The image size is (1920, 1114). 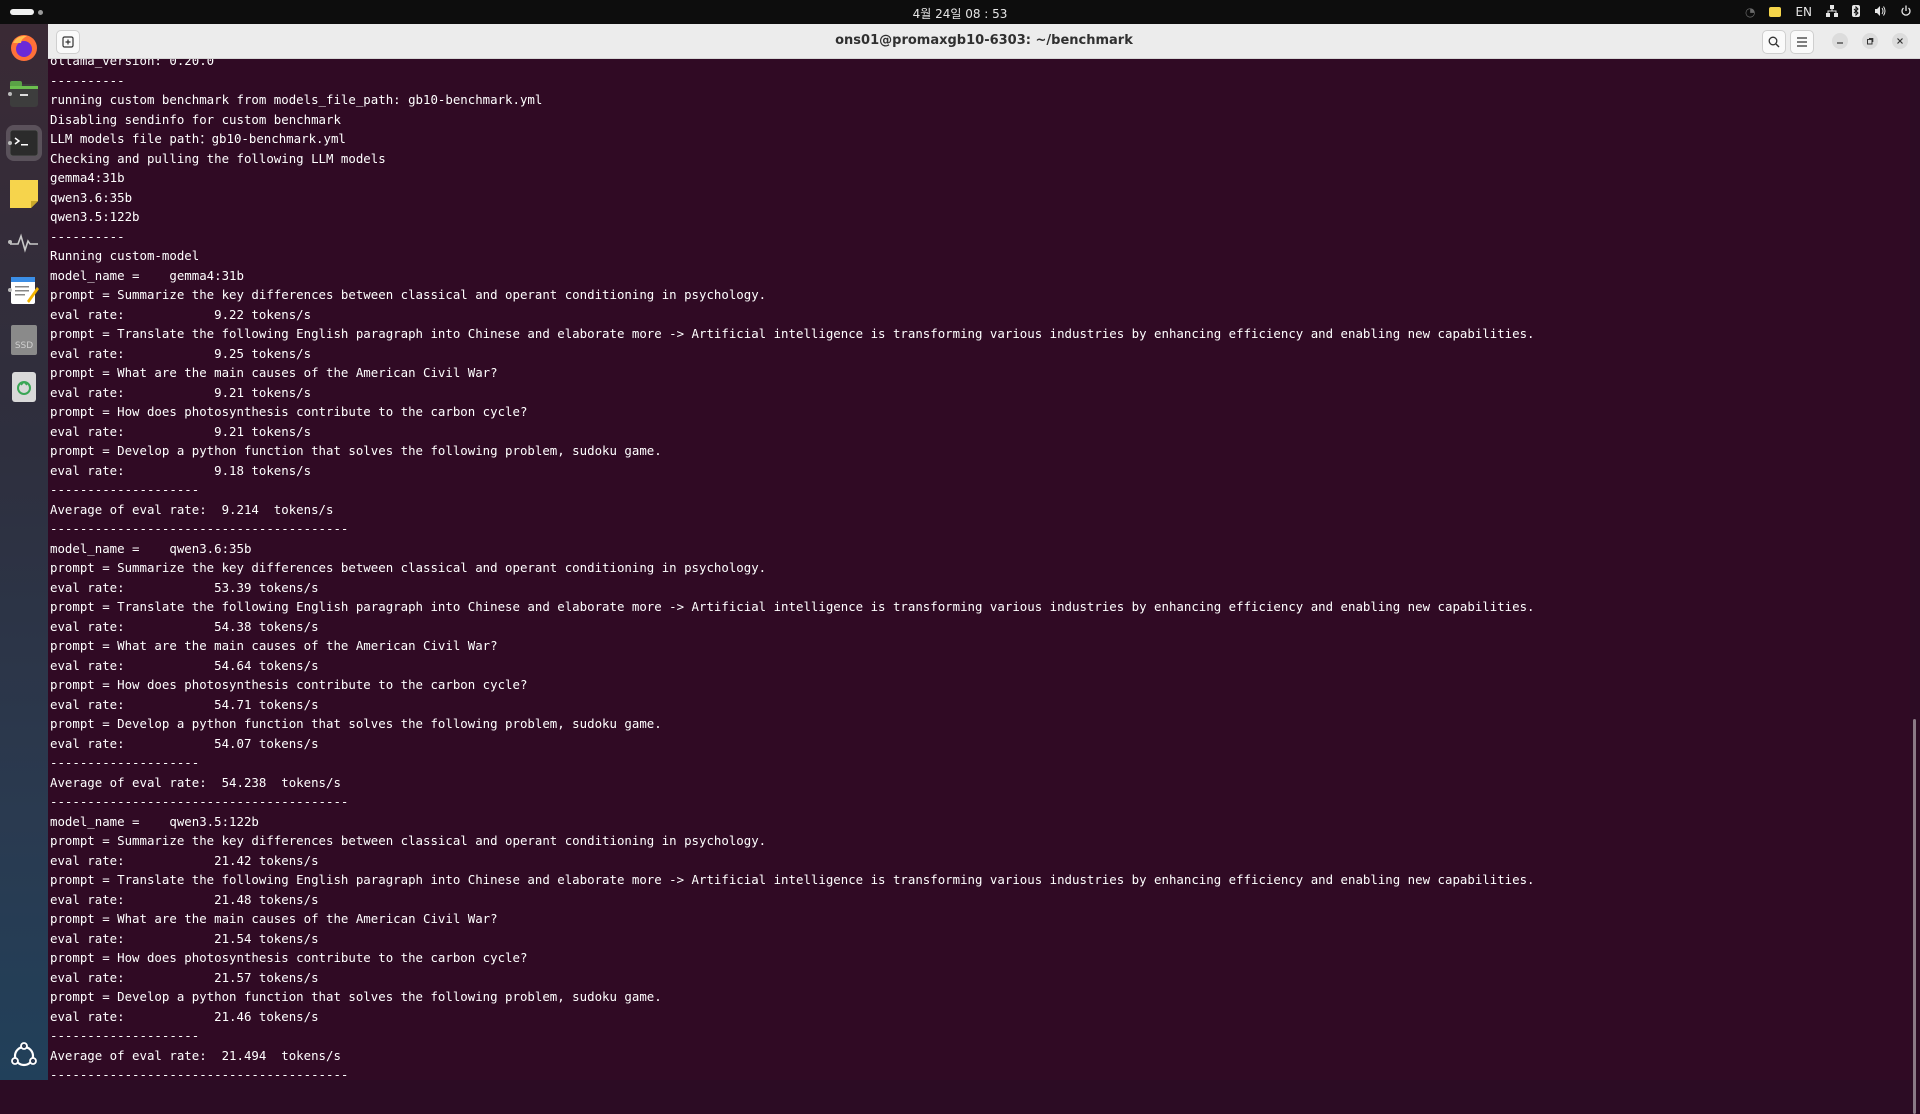 I want to click on files-launcher, so click(x=24, y=94).